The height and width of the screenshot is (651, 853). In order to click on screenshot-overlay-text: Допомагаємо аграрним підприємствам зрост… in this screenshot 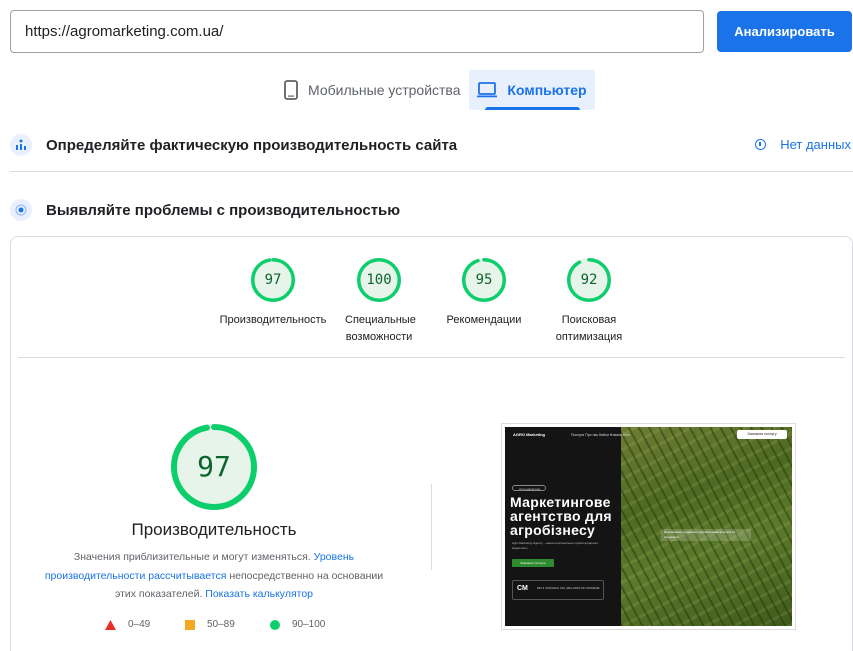, I will do `click(706, 535)`.